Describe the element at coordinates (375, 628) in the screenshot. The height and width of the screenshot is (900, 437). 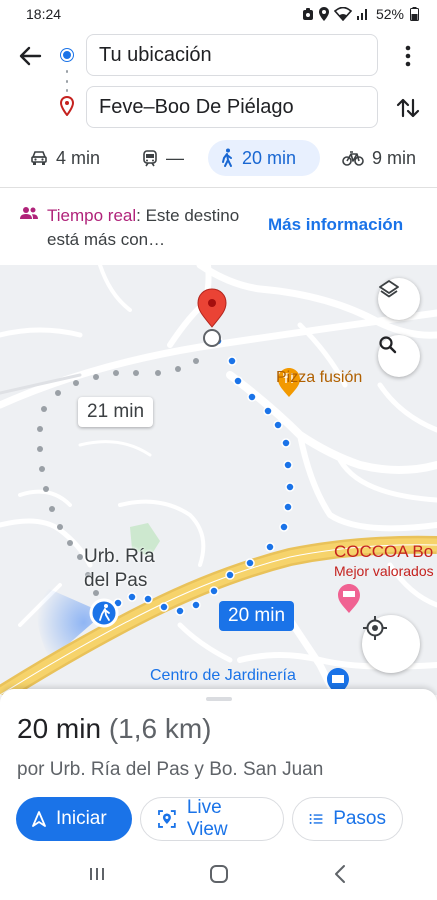
I see `crosshair-icon` at that location.